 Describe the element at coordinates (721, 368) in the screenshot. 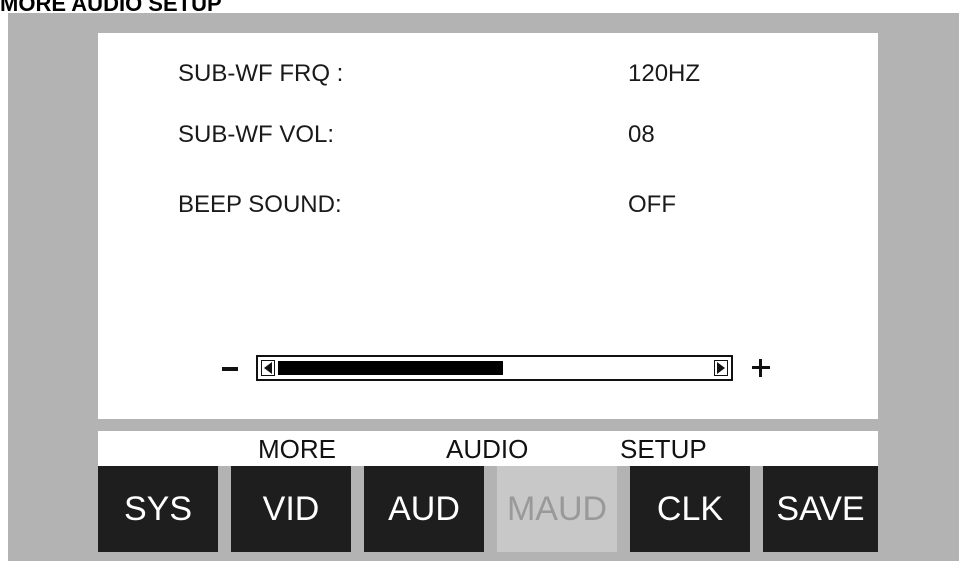

I see `slider-right-arrow-icon` at that location.